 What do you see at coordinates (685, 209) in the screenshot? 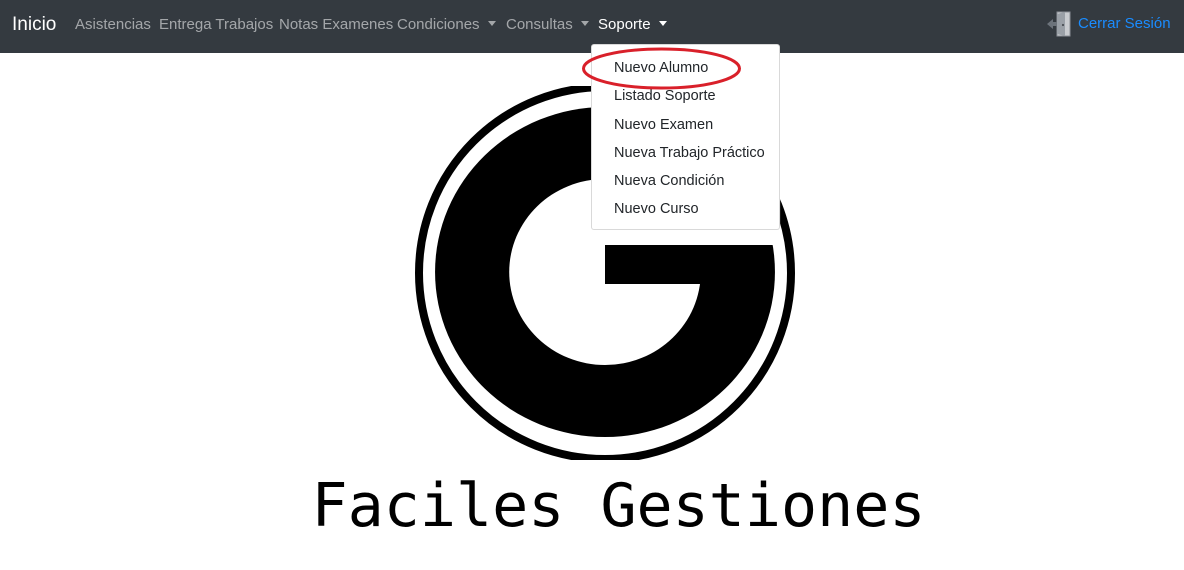
I see `menu-item-nuevo-curso: Nuevo Curso` at bounding box center [685, 209].